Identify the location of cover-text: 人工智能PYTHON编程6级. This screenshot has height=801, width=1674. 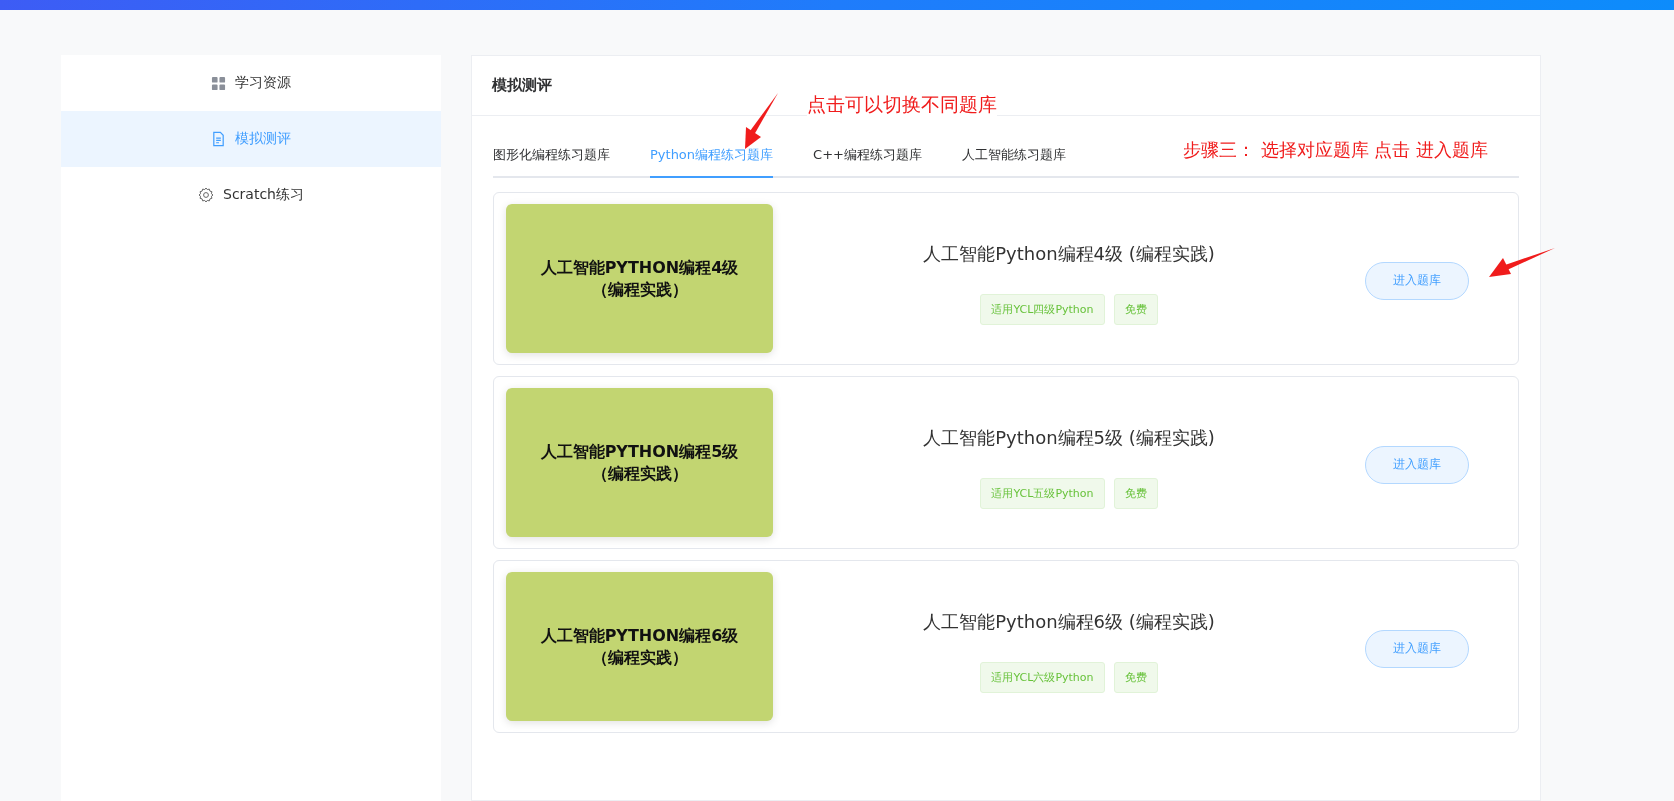
(639, 635).